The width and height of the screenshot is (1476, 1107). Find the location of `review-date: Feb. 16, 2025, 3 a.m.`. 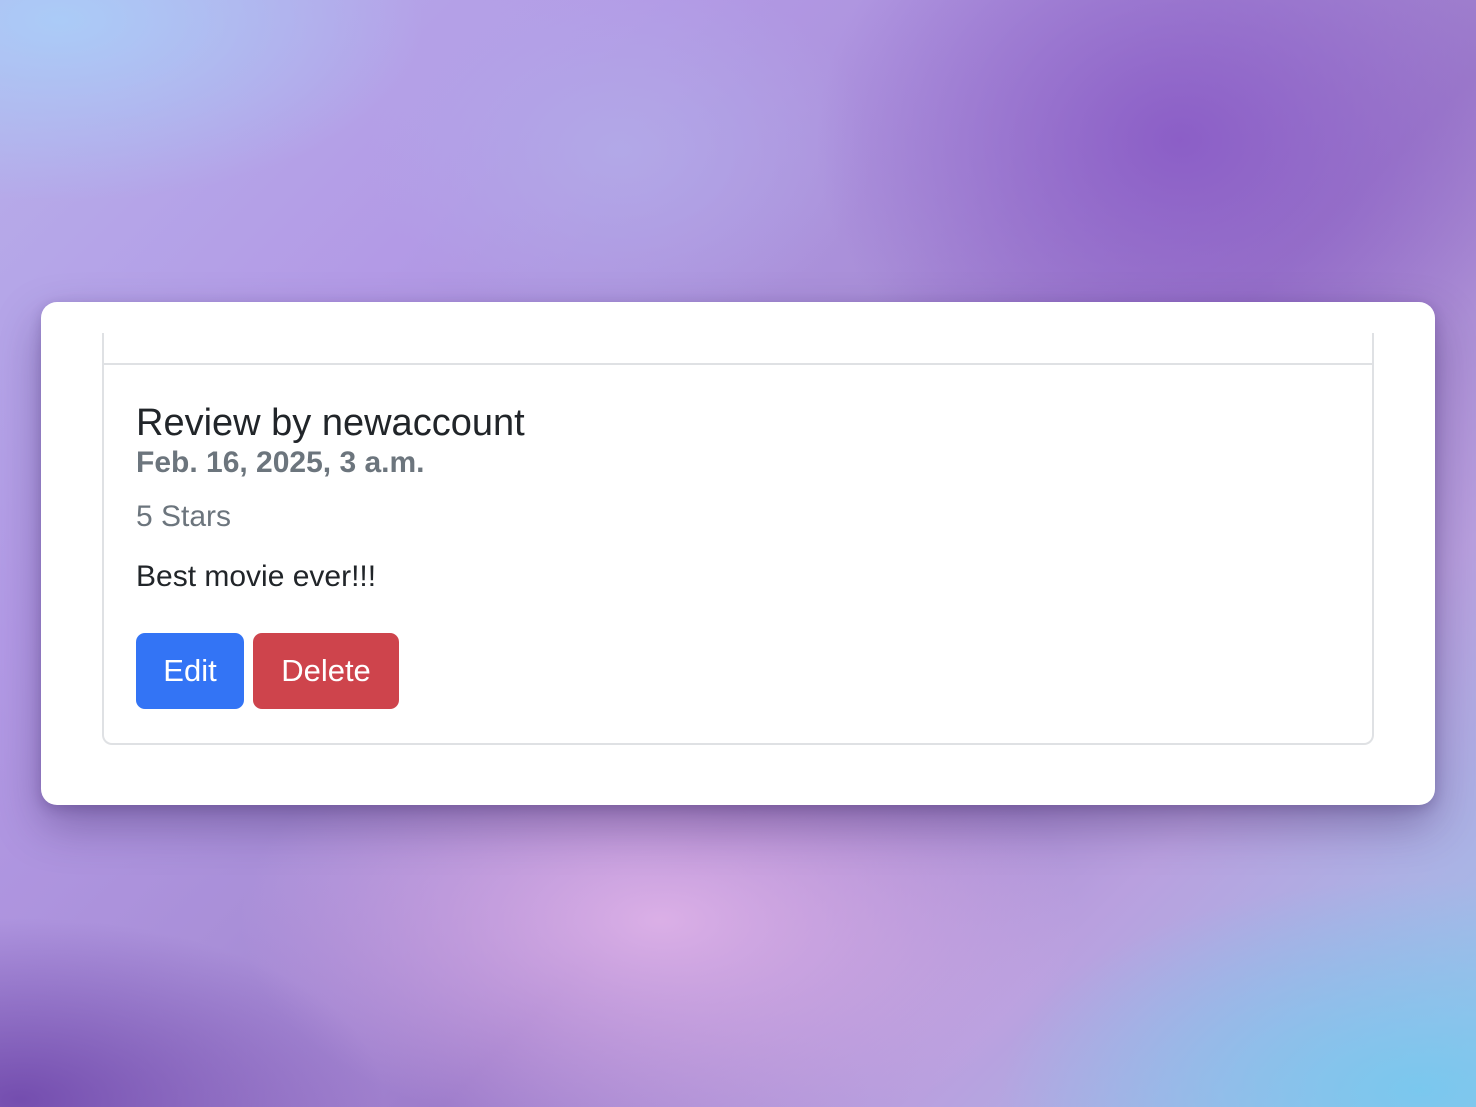

review-date: Feb. 16, 2025, 3 a.m. is located at coordinates (280, 462).